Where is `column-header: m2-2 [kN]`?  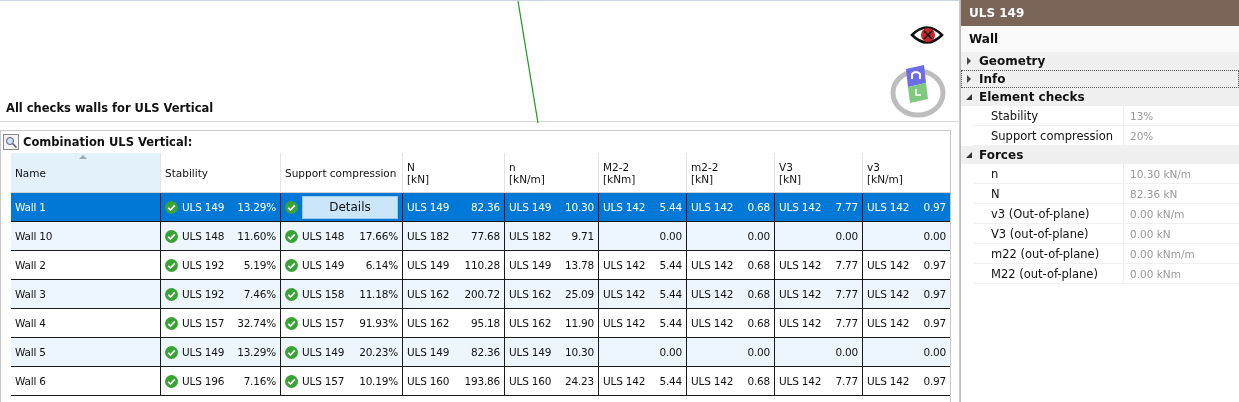 column-header: m2-2 [kN] is located at coordinates (731, 173).